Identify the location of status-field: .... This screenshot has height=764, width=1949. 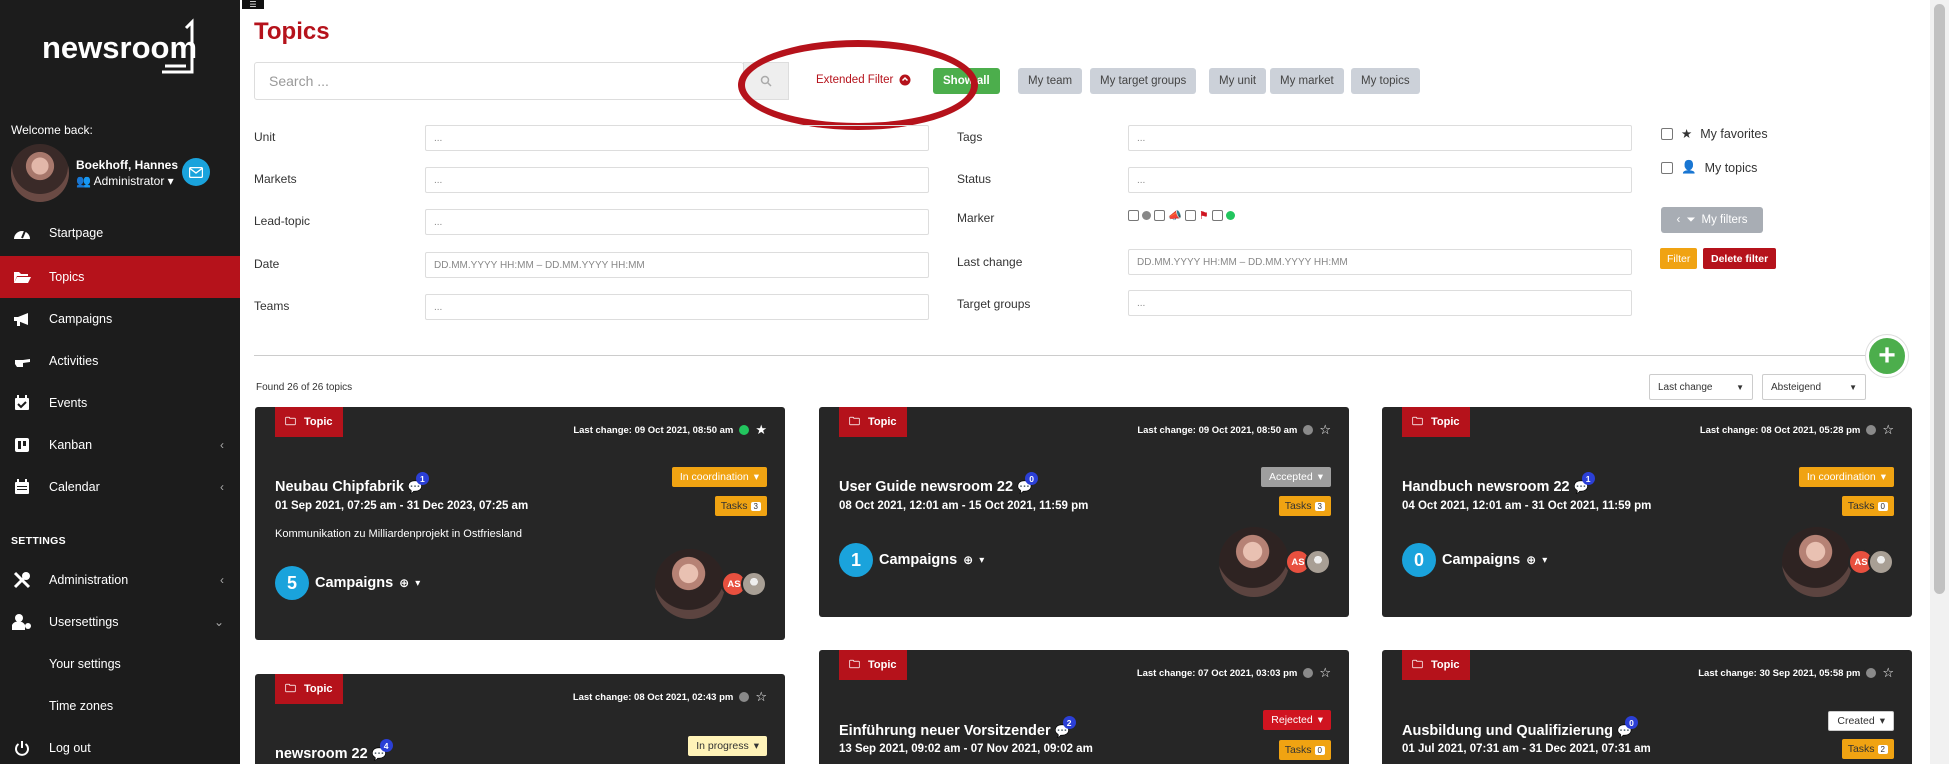
(1380, 180).